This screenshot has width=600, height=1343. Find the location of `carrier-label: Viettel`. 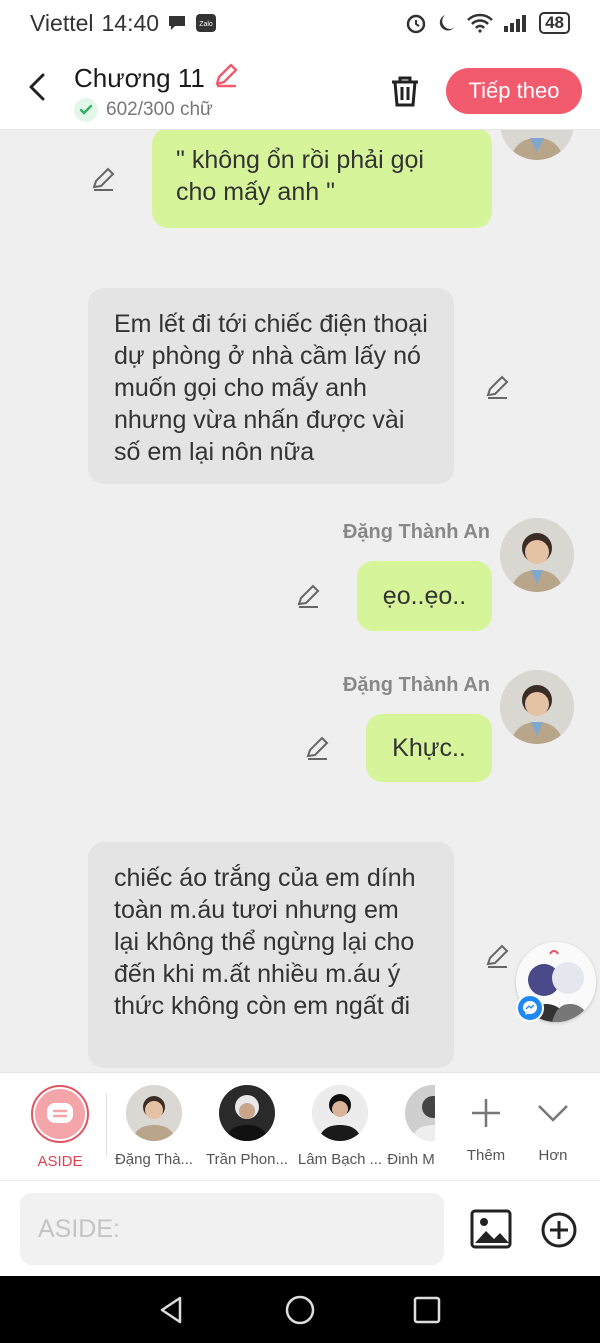

carrier-label: Viettel is located at coordinates (62, 22).